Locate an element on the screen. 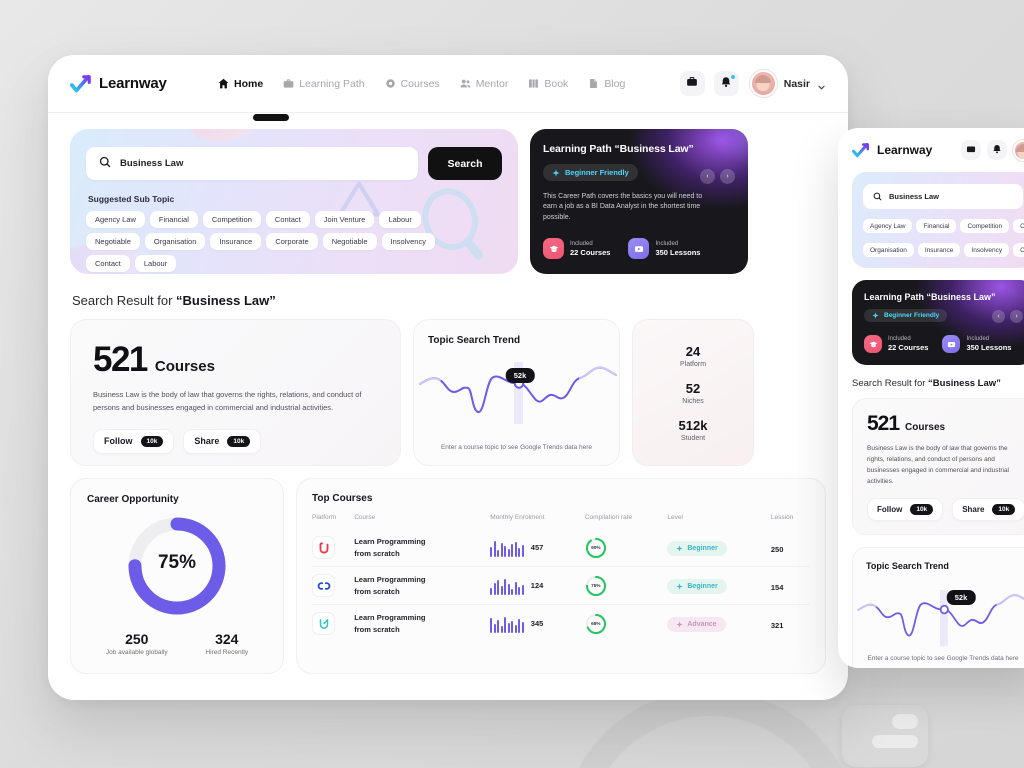 The width and height of the screenshot is (1024, 768). mobile-tags-row-2: OrganisationInsuranceInsolvencyContact is located at coordinates (943, 250).